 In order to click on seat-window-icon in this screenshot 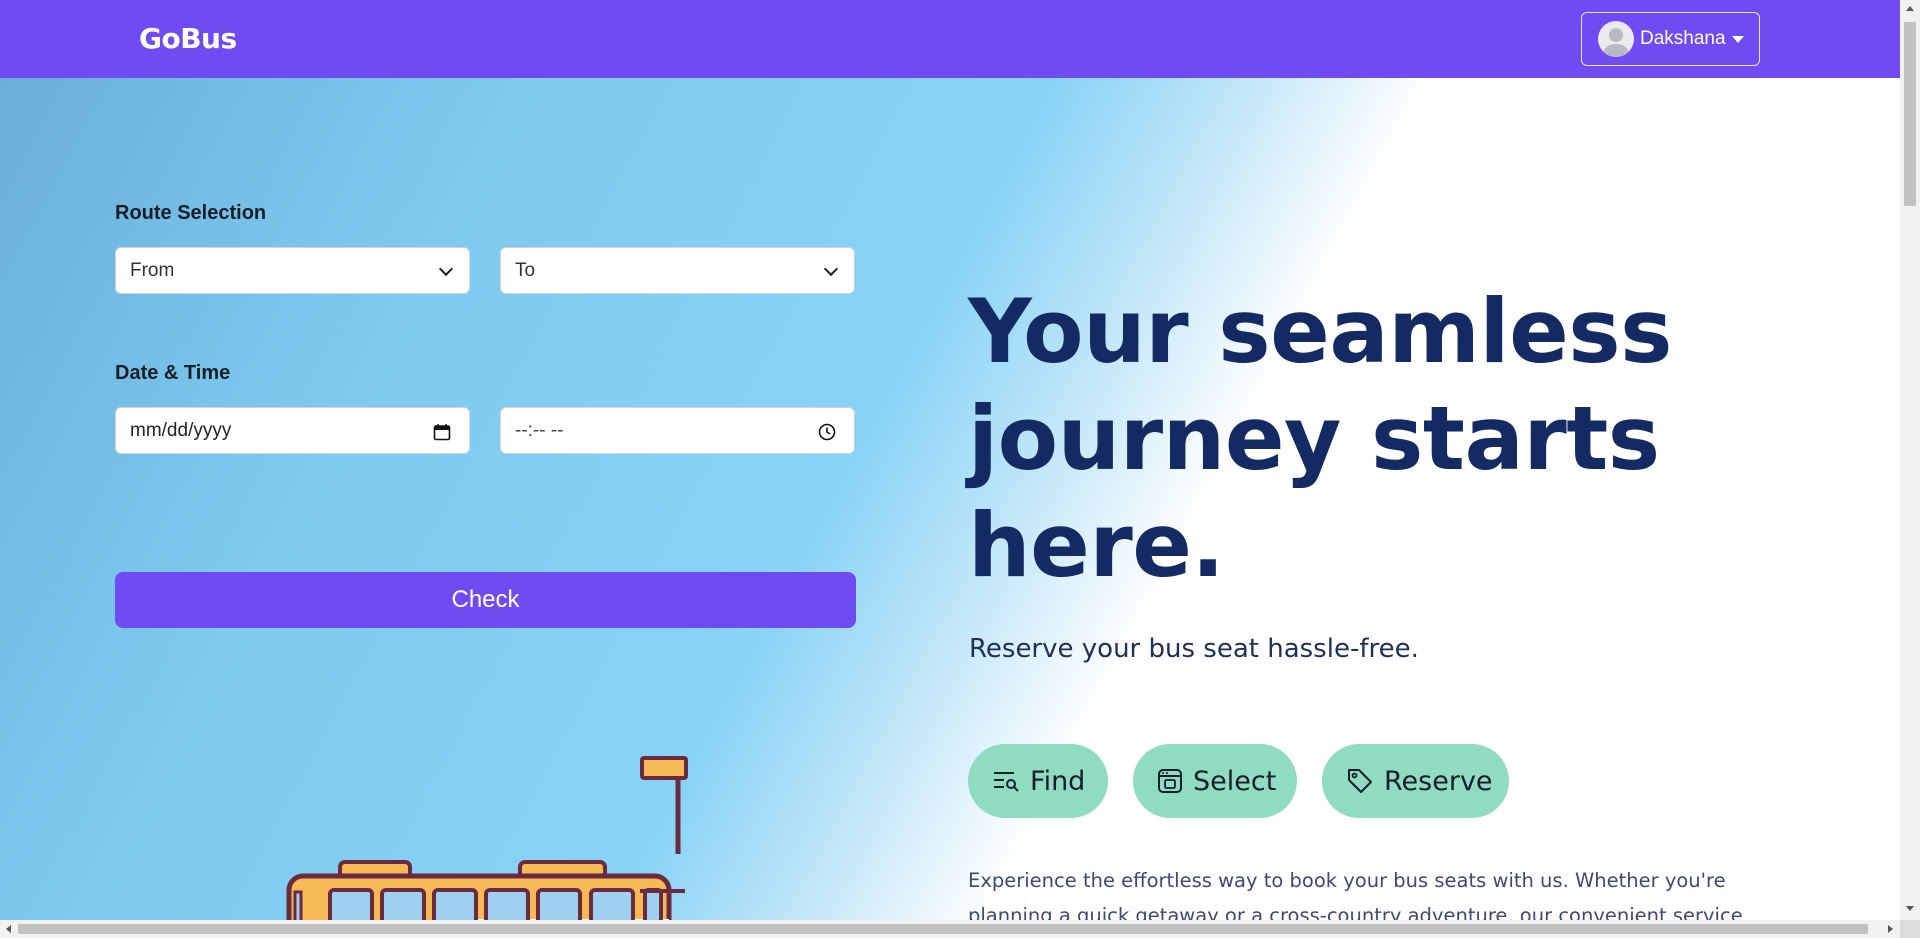, I will do `click(1170, 781)`.